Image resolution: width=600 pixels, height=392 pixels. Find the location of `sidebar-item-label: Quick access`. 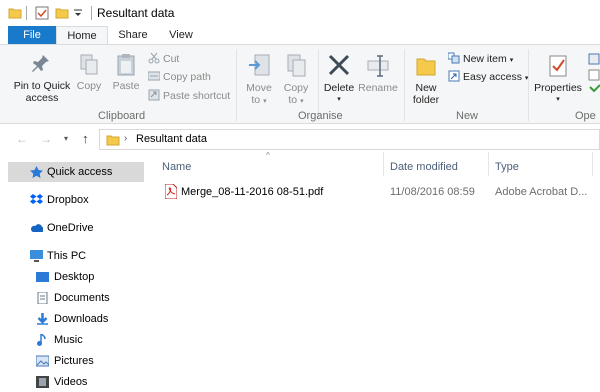

sidebar-item-label: Quick access is located at coordinates (80, 172).